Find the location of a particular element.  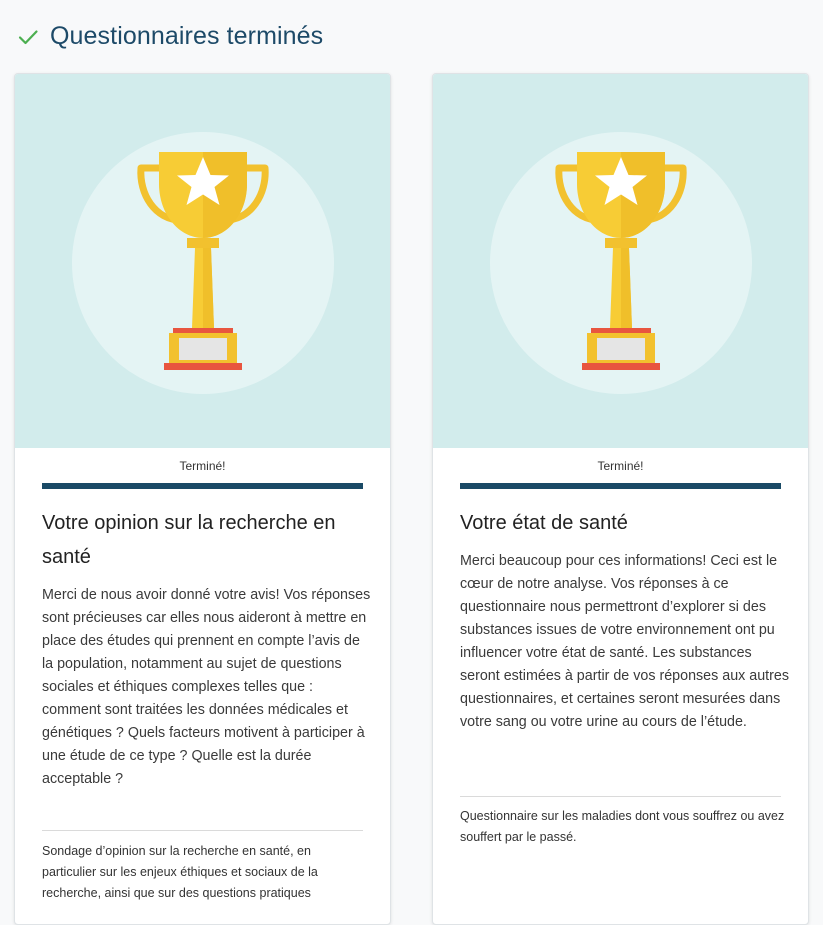

section-header: Questionnaires terminés is located at coordinates (169, 36).